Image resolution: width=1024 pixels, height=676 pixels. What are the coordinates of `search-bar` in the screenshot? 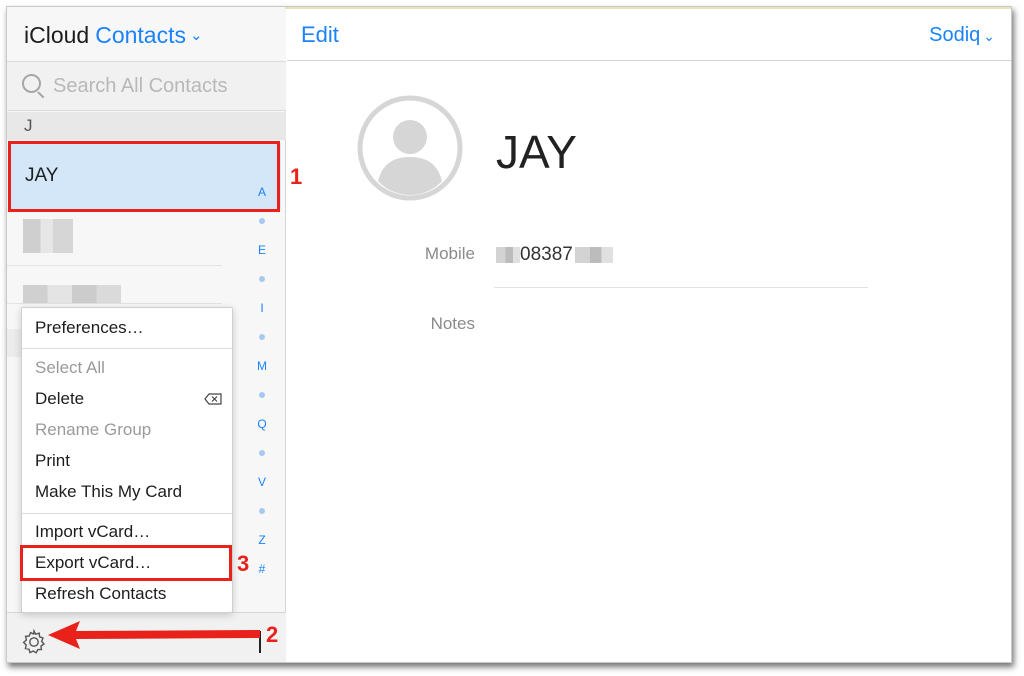 It's located at (146, 86).